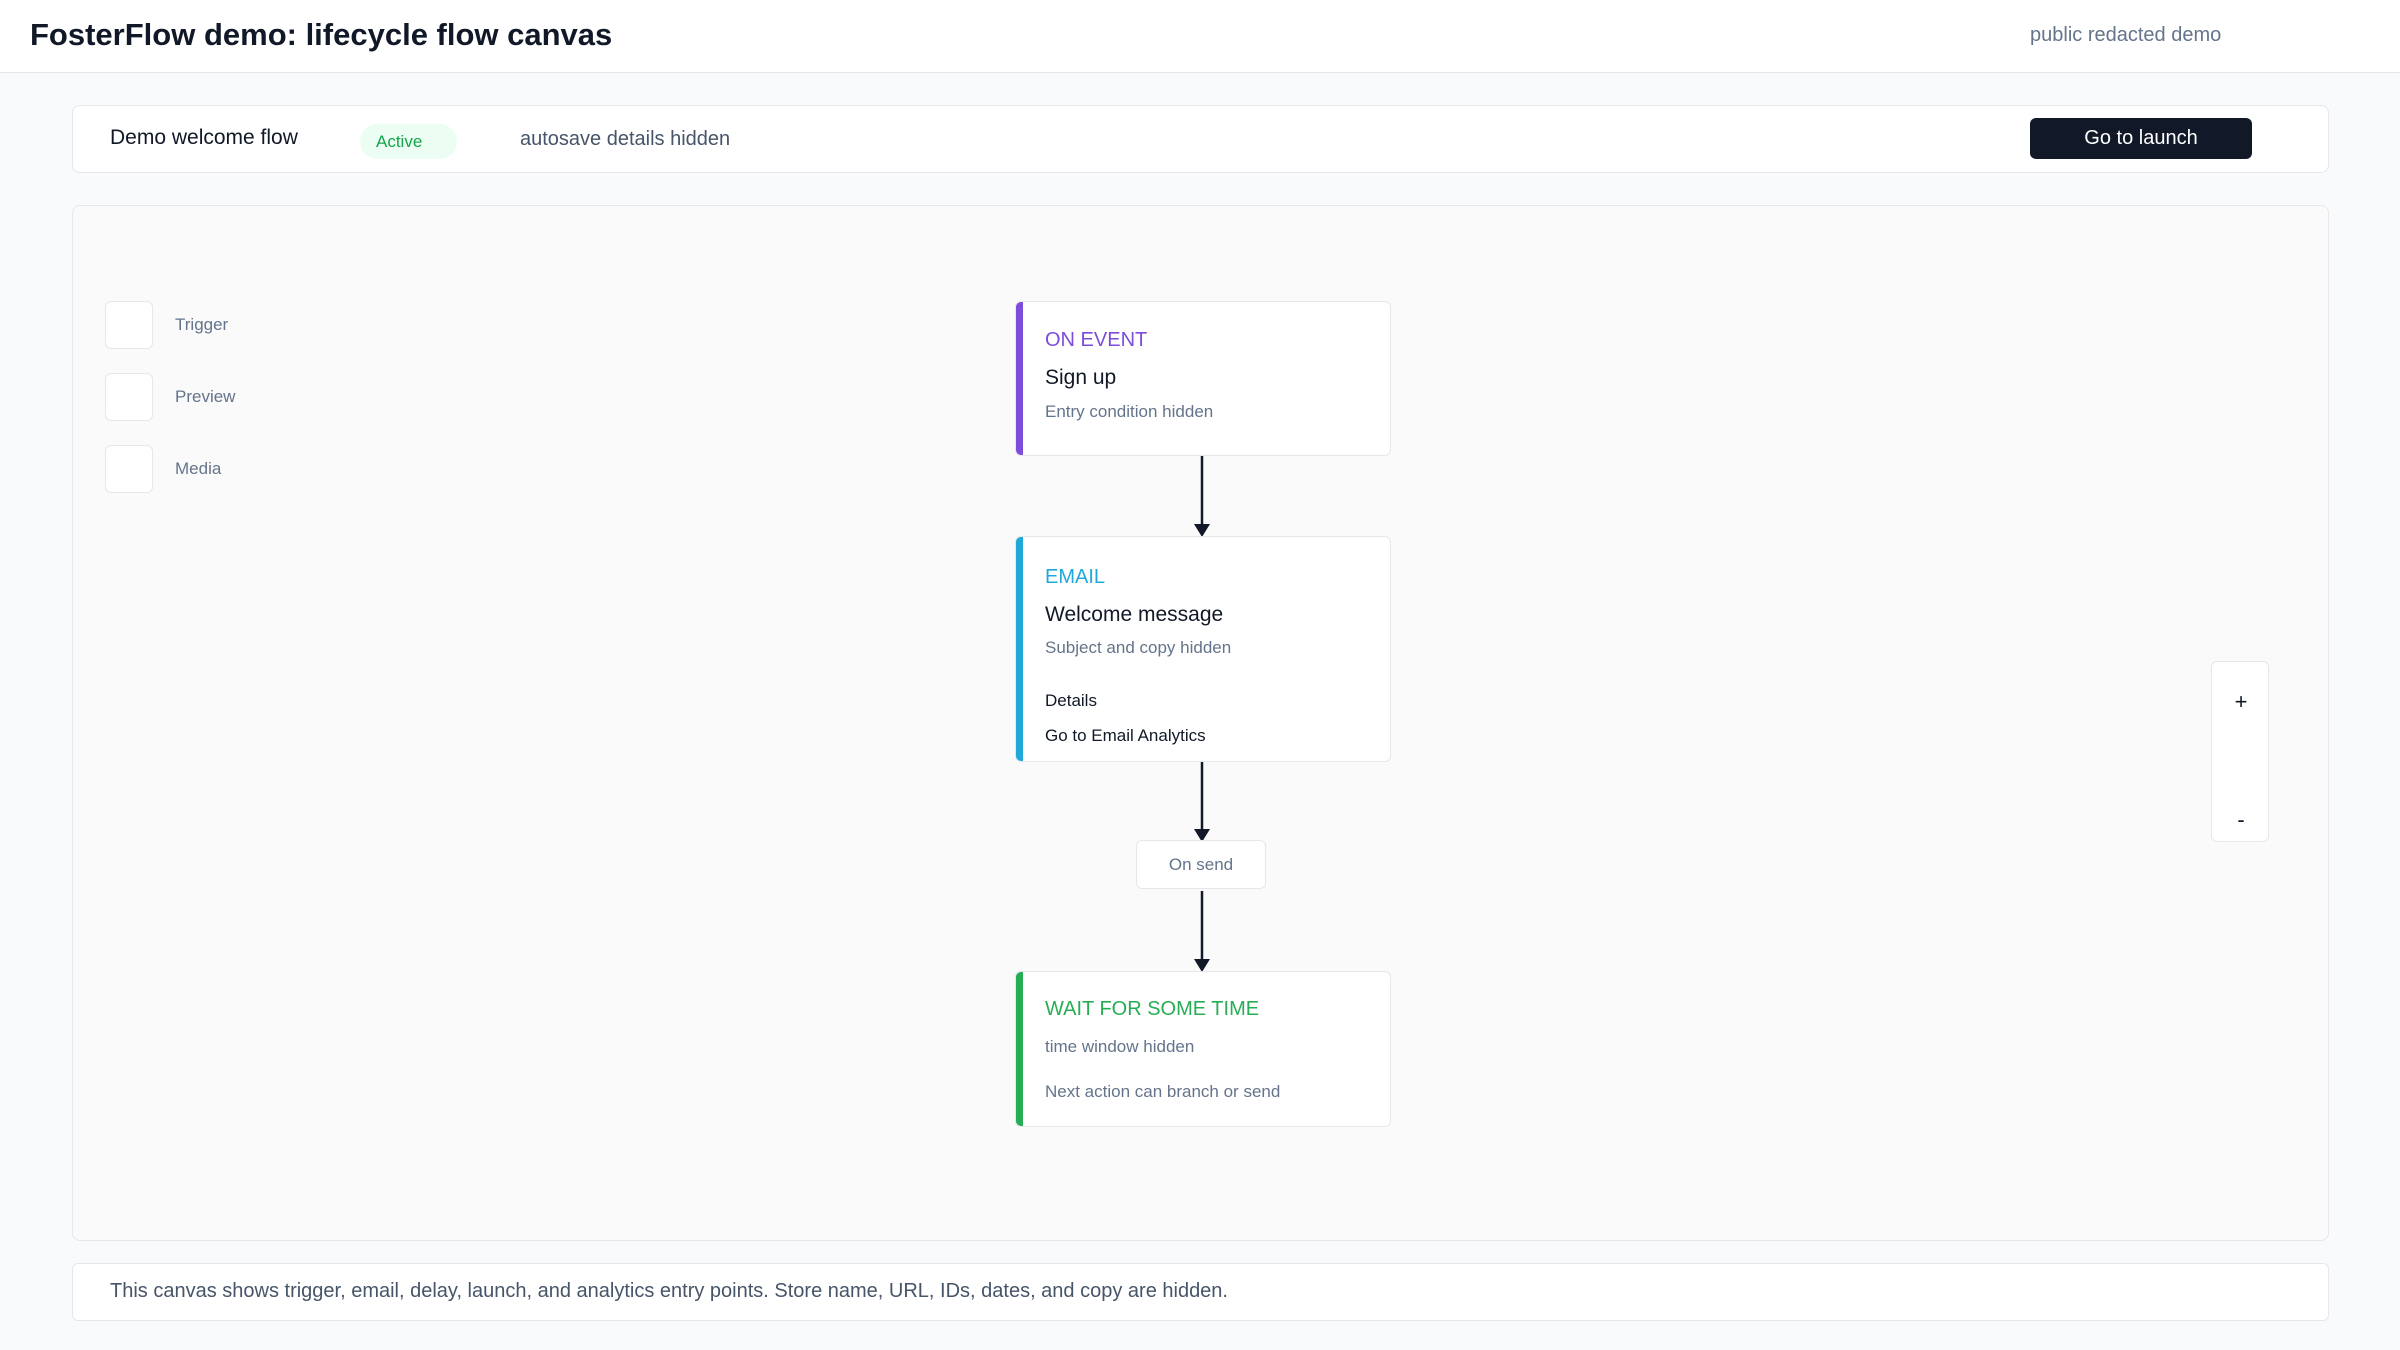 Image resolution: width=2400 pixels, height=1350 pixels. What do you see at coordinates (1096, 340) in the screenshot?
I see `node-kind-label: ON EVENT` at bounding box center [1096, 340].